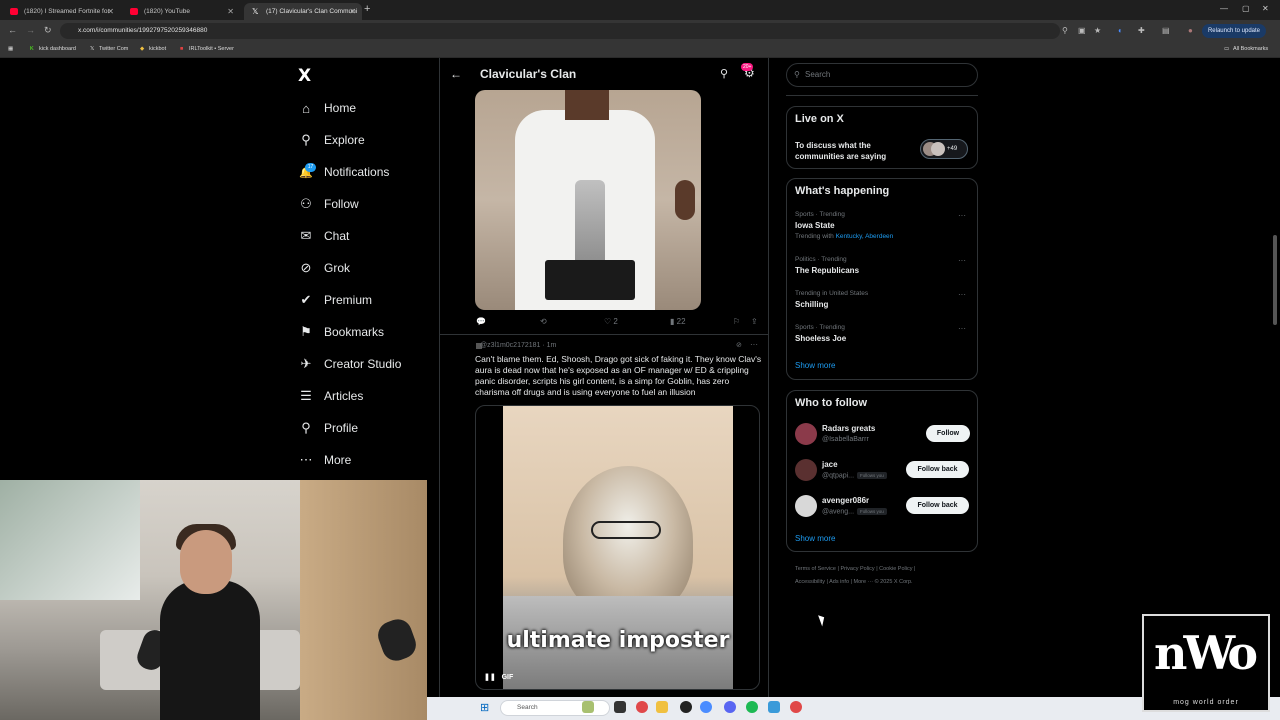 The width and height of the screenshot is (1280, 720). Describe the element at coordinates (481, 321) in the screenshot. I see `reply-icon: 💬` at that location.